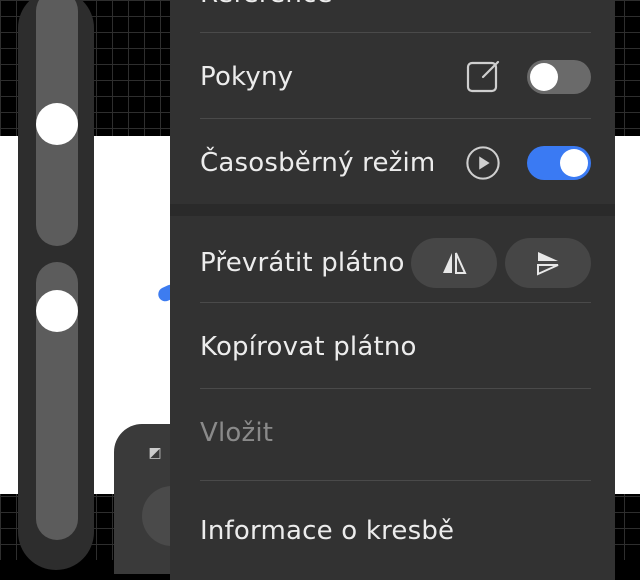 The height and width of the screenshot is (580, 640). Describe the element at coordinates (308, 347) in the screenshot. I see `menu-item-label: Kopírovat plátno` at that location.